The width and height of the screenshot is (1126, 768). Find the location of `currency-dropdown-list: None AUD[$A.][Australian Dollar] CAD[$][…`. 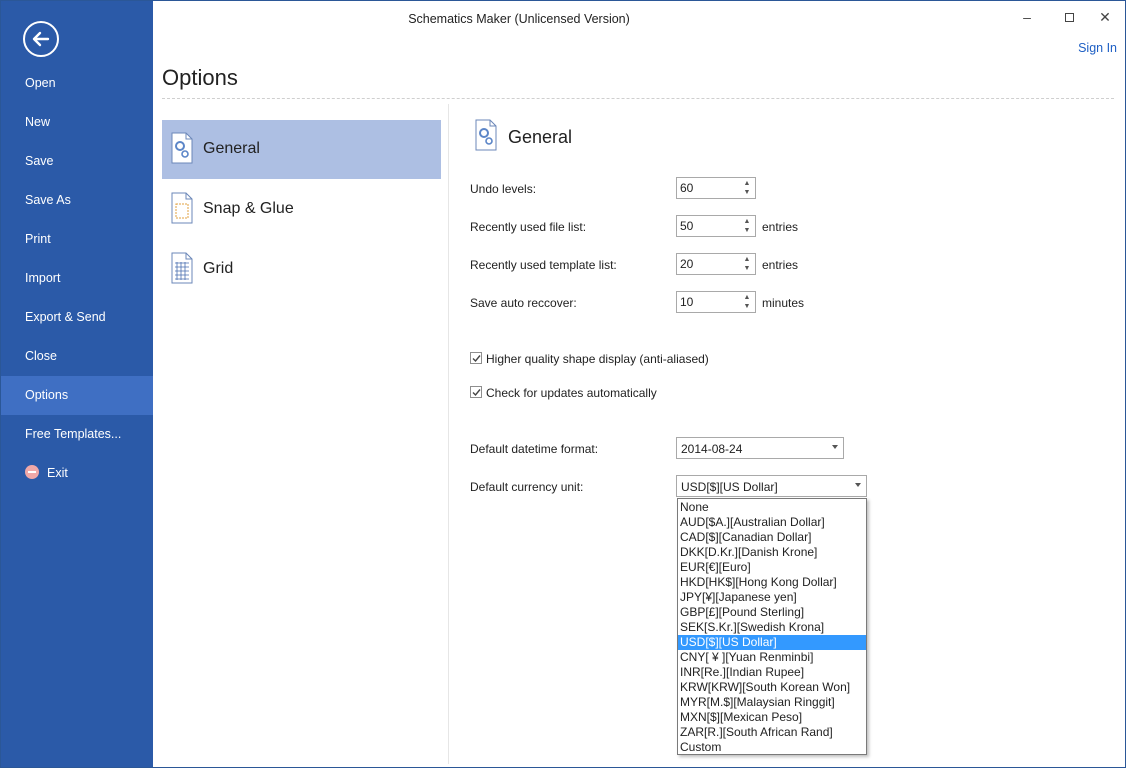

currency-dropdown-list: None AUD[$A.][Australian Dollar] CAD[$][… is located at coordinates (772, 626).